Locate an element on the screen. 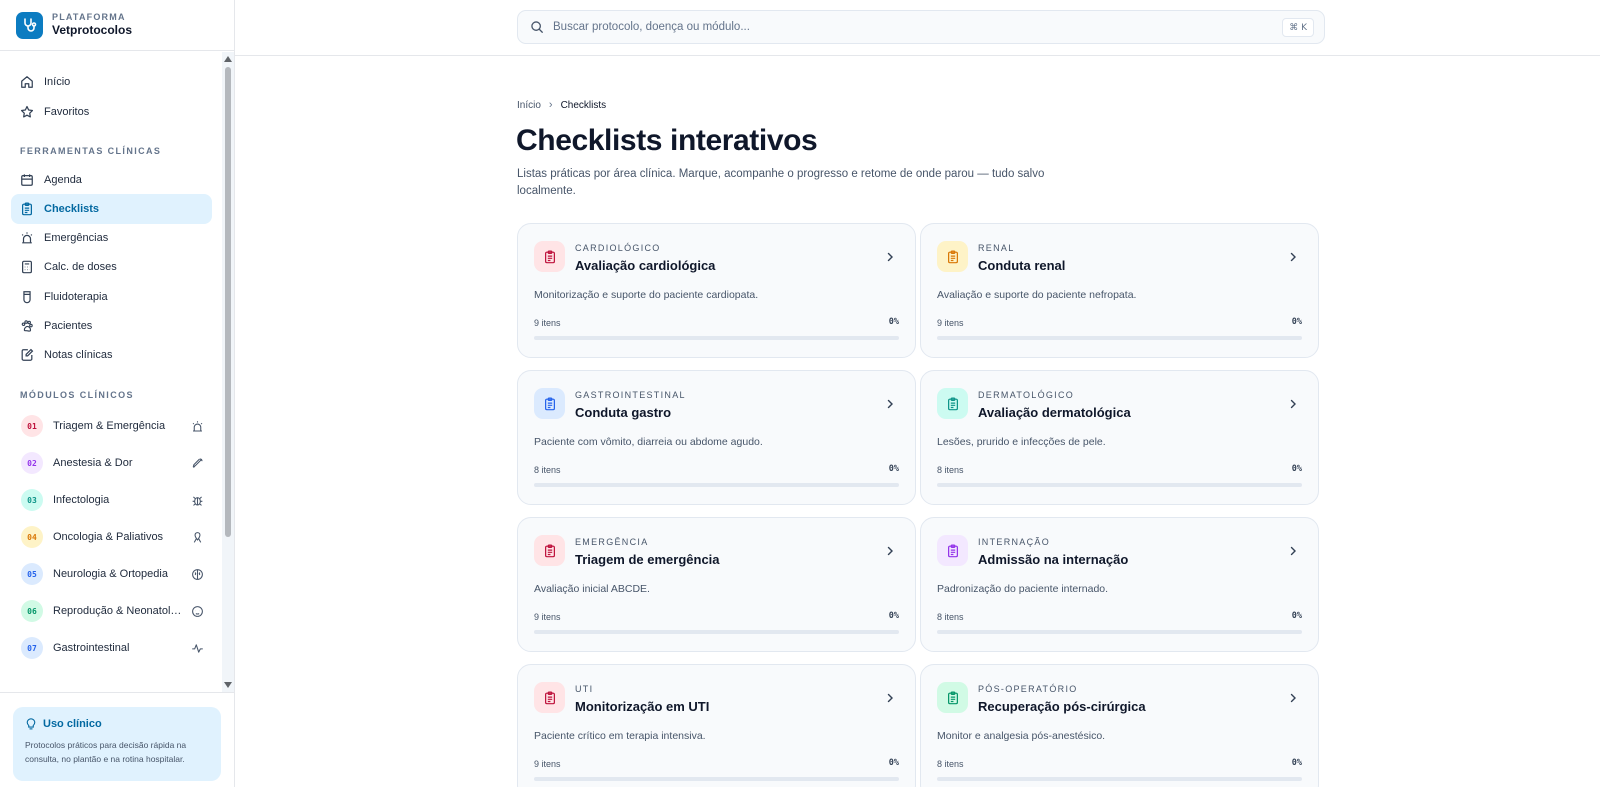  module-item-01: 01 Triagem & Emergência is located at coordinates (111, 426).